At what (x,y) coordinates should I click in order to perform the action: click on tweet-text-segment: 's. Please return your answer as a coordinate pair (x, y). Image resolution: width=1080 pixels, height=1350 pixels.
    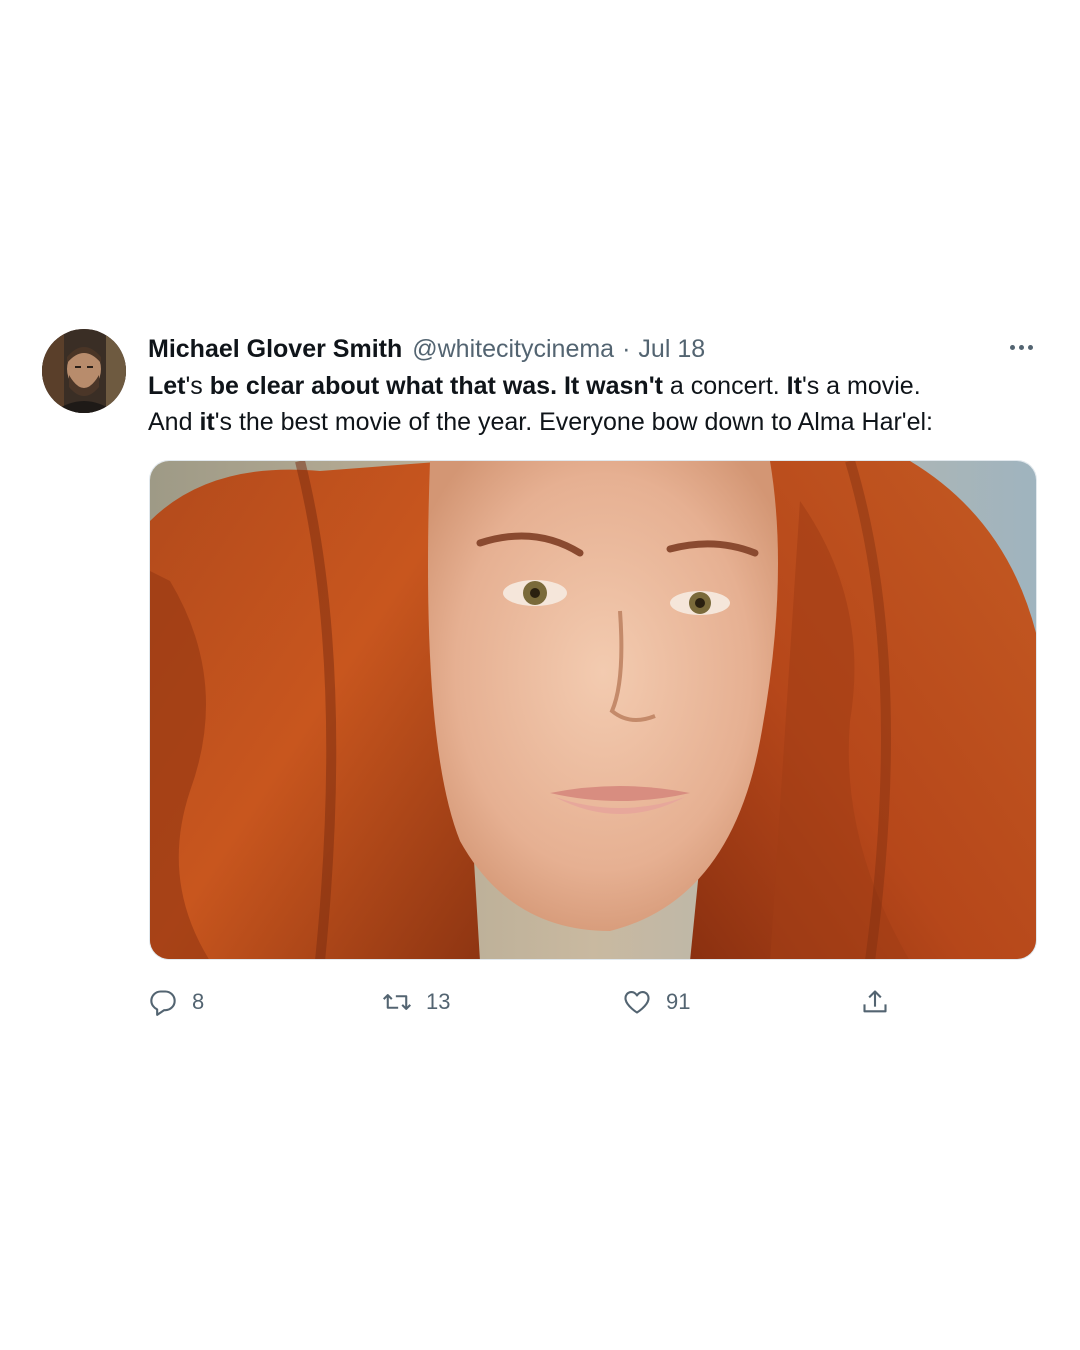
    Looking at the image, I should click on (197, 386).